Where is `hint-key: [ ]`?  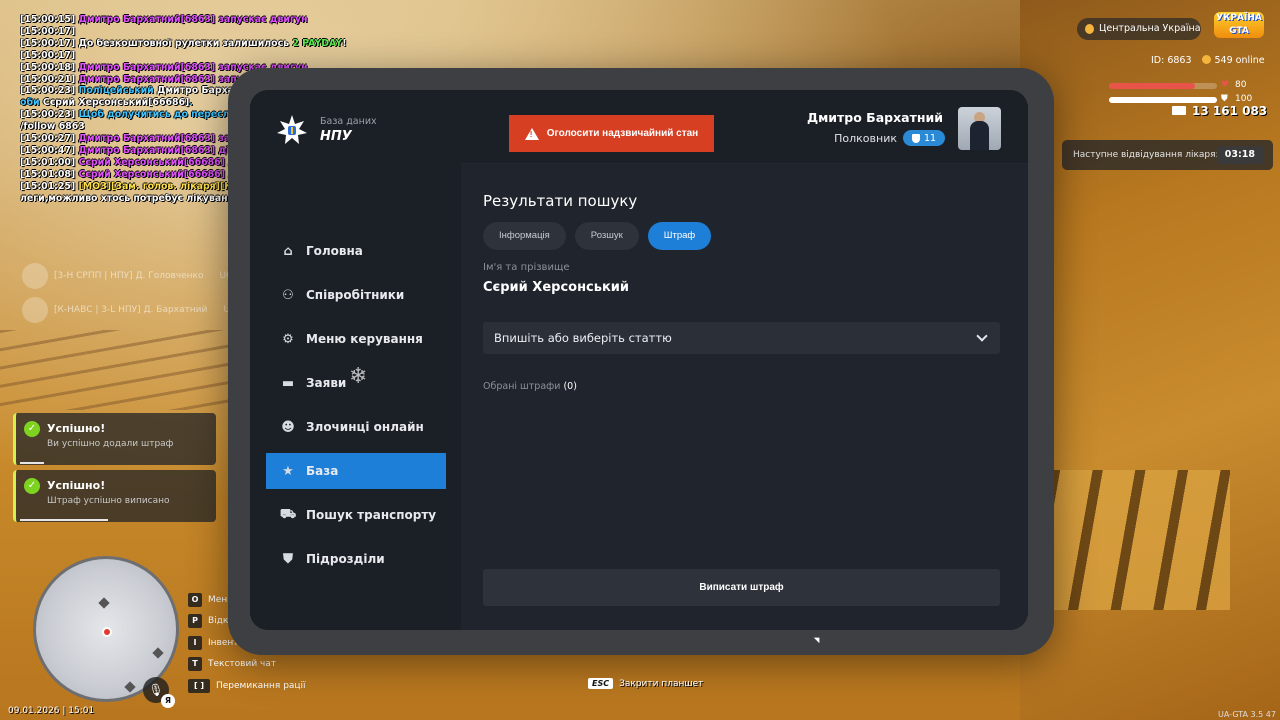
hint-key: [ ] is located at coordinates (199, 685).